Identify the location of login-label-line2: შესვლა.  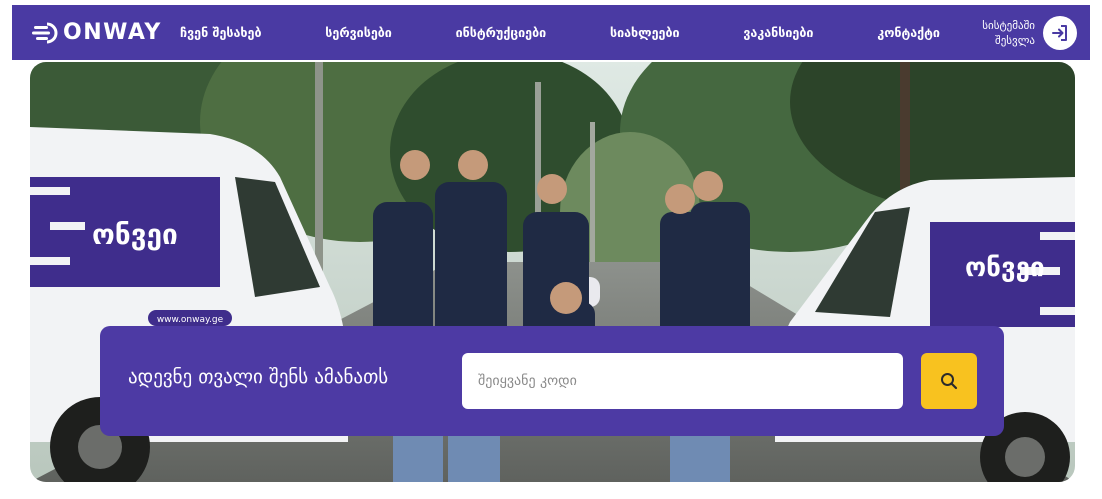
(1015, 40).